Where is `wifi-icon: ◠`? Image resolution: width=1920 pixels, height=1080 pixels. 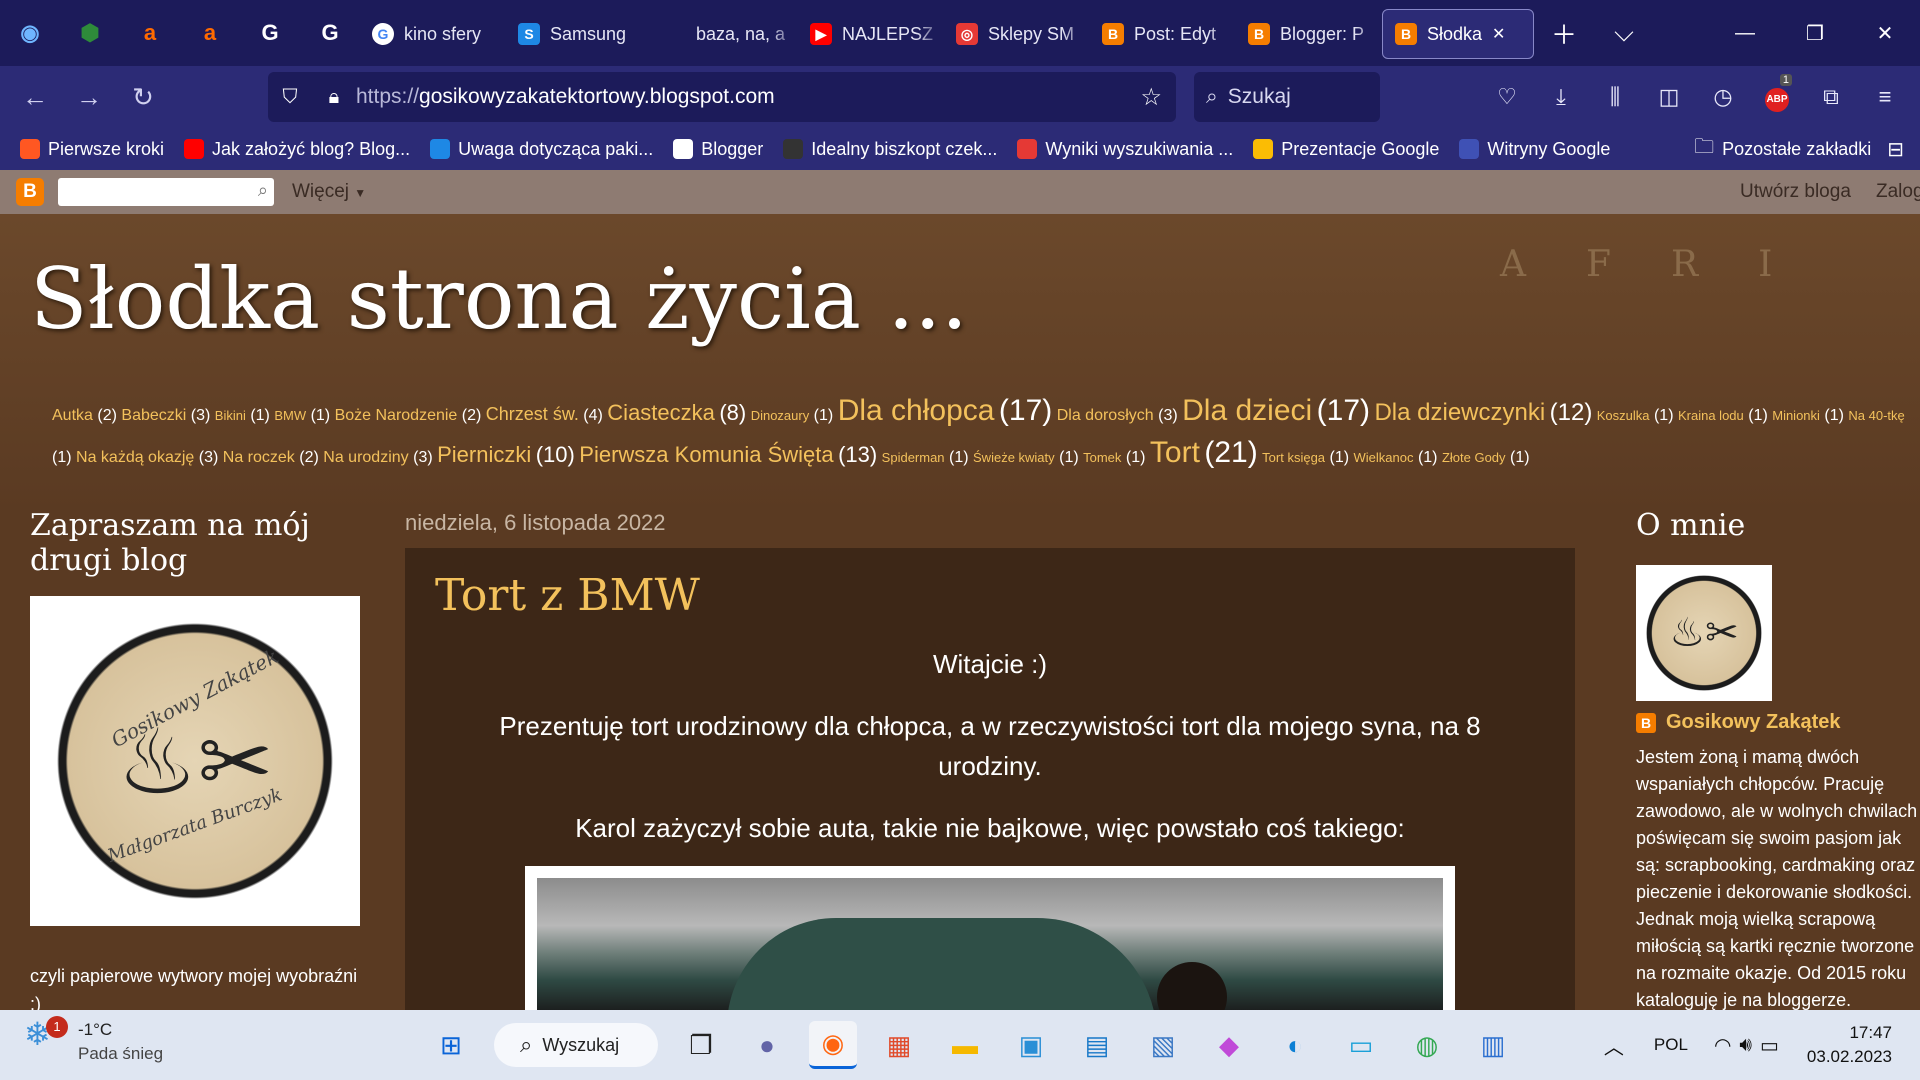 wifi-icon: ◠ is located at coordinates (1722, 1045).